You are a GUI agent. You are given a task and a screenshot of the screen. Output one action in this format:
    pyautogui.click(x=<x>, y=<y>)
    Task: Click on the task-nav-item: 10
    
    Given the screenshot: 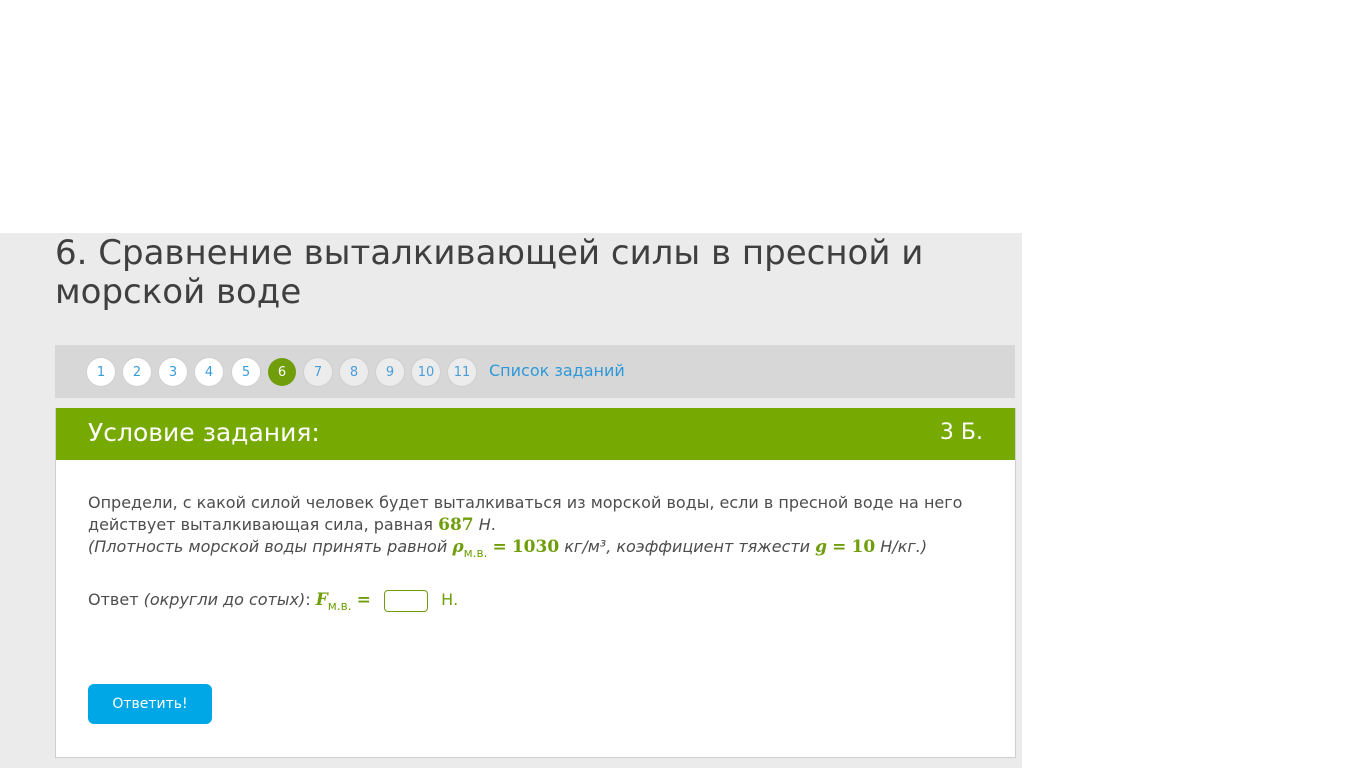 What is the action you would take?
    pyautogui.click(x=426, y=372)
    